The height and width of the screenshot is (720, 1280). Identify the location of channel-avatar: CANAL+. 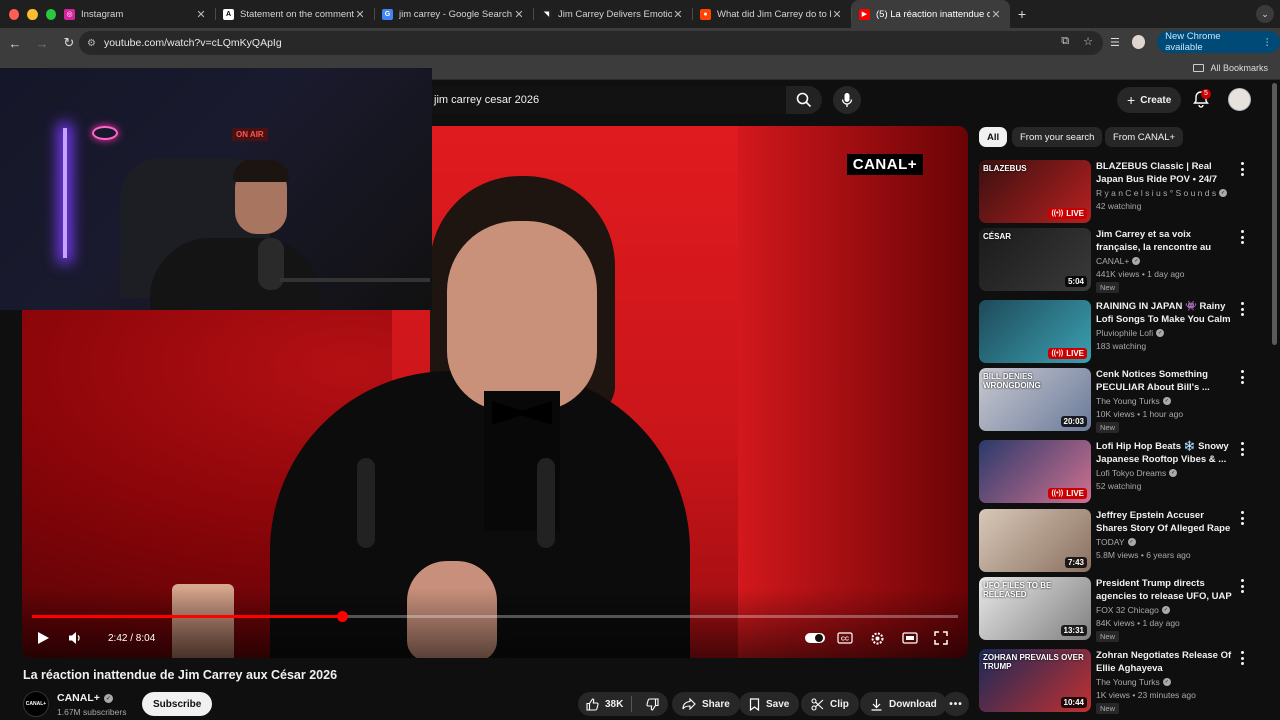
(36, 704).